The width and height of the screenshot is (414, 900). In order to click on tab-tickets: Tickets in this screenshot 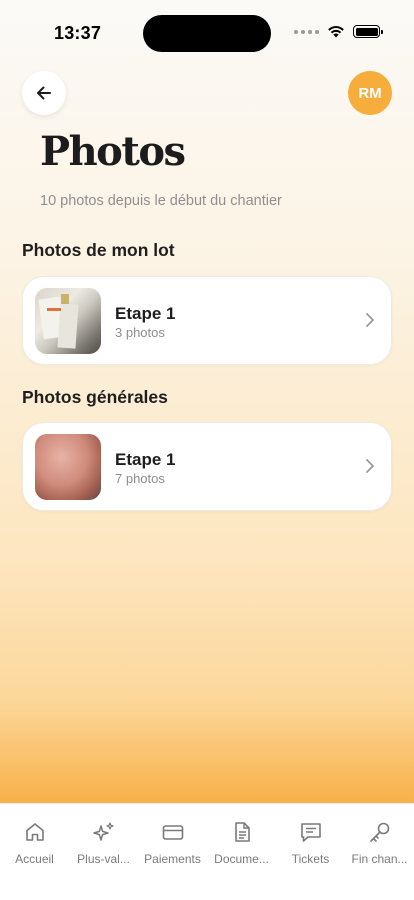, I will do `click(310, 852)`.